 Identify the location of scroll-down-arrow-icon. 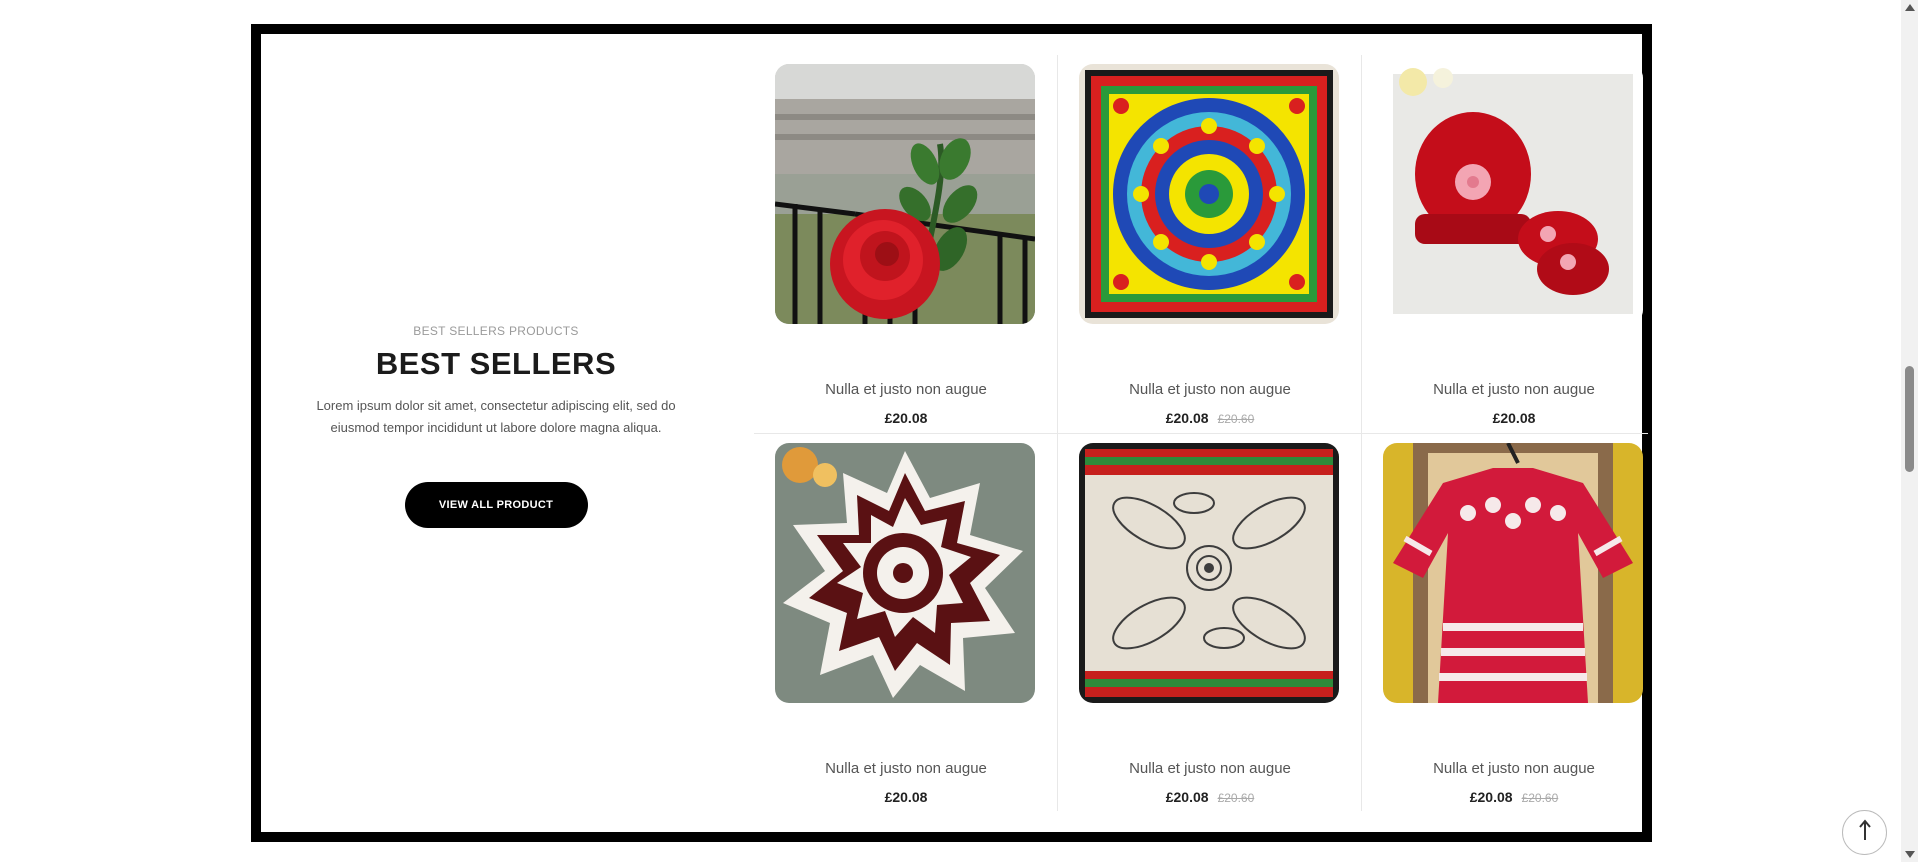
(1910, 854).